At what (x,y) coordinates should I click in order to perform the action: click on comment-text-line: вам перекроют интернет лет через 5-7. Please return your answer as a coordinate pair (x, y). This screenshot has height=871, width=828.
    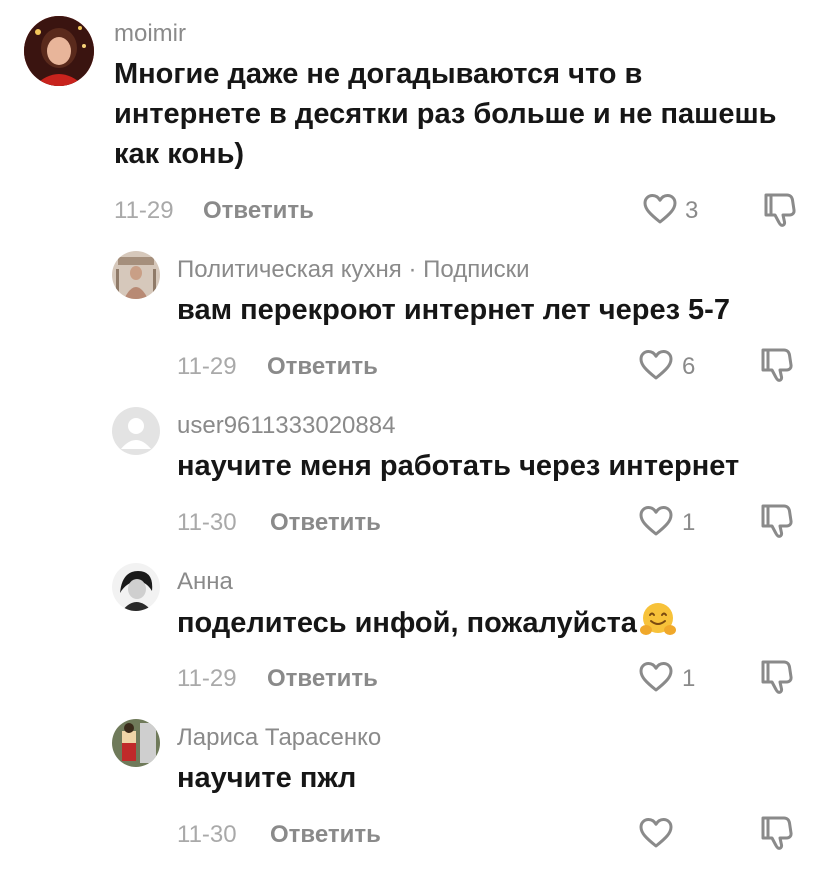
    Looking at the image, I should click on (453, 310).